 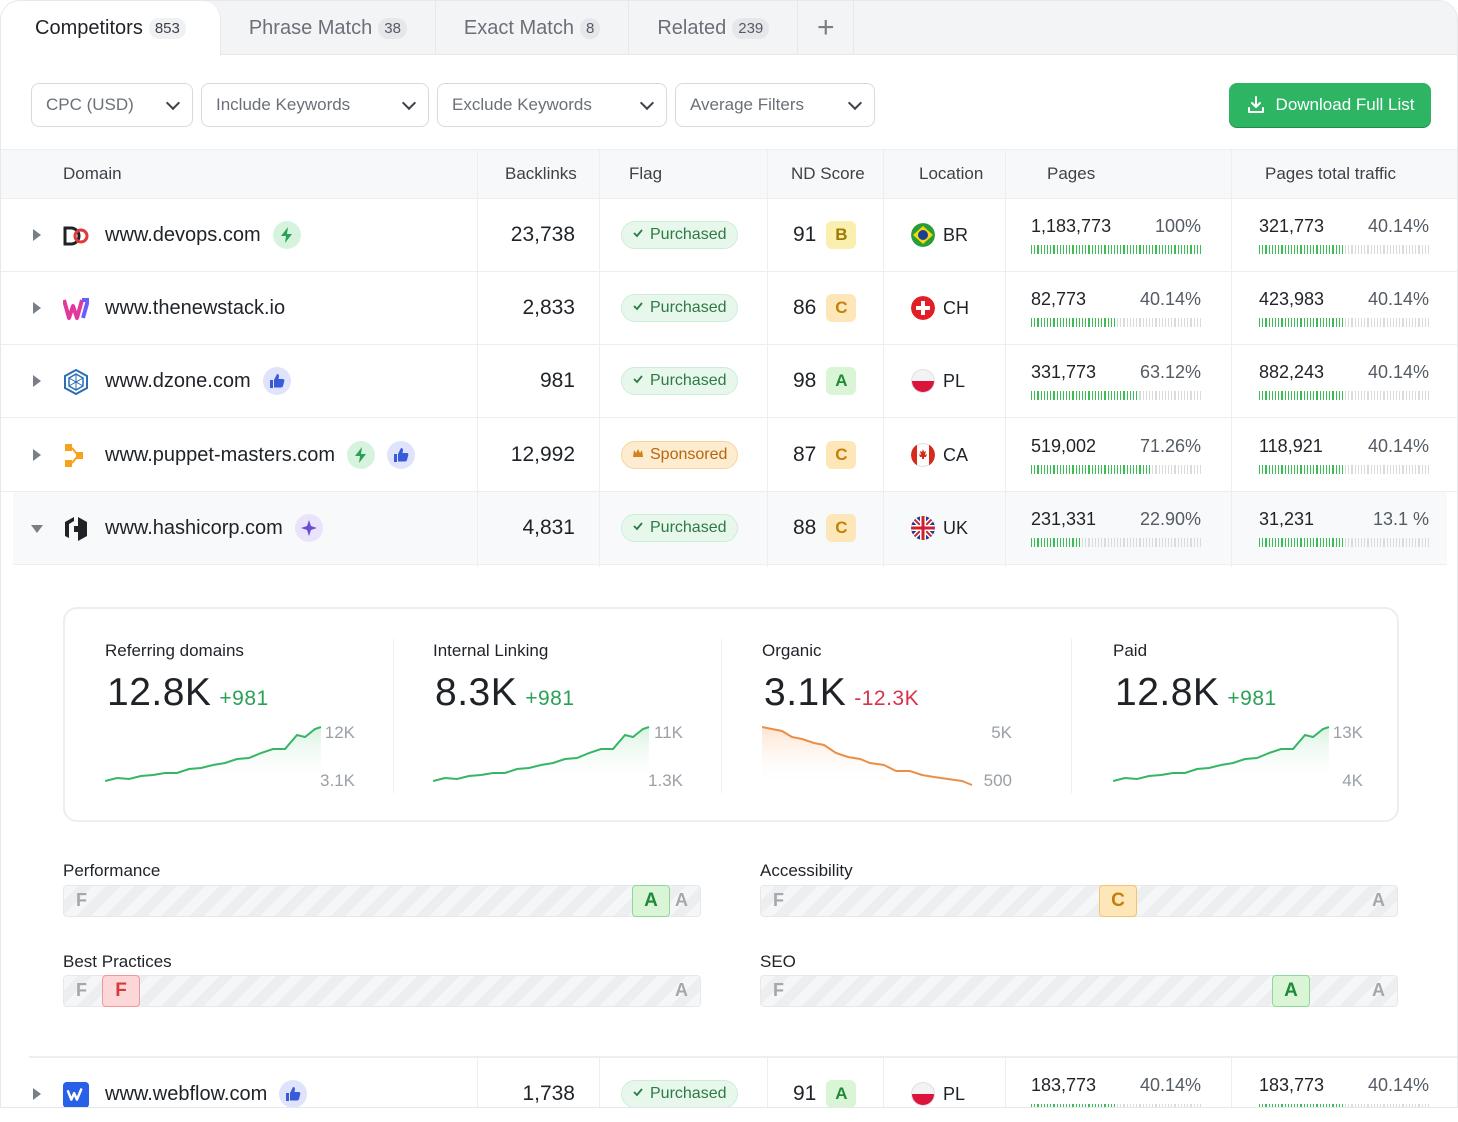 What do you see at coordinates (552, 105) in the screenshot?
I see `exclude-keywords-select: Exclude Keywords` at bounding box center [552, 105].